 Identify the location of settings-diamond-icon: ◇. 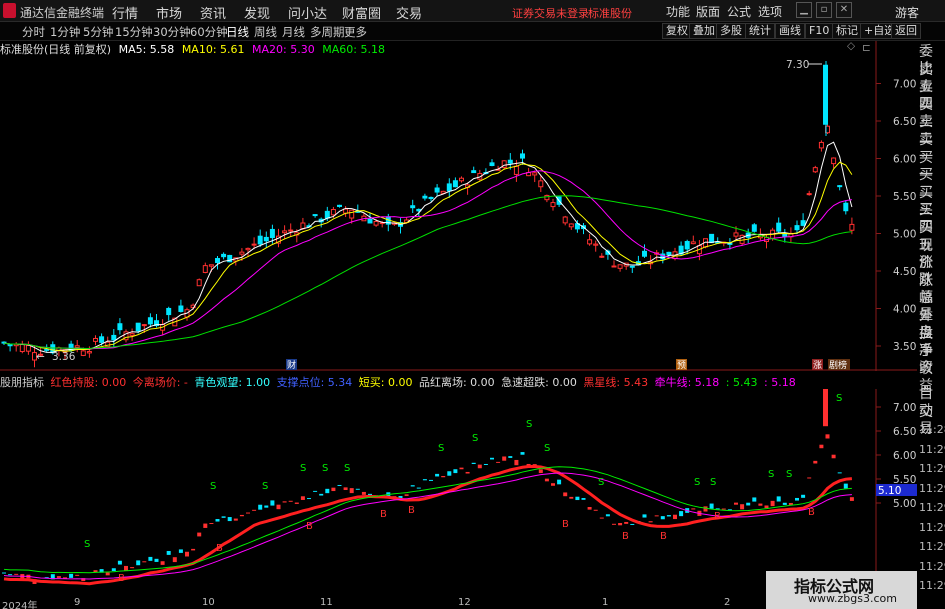
(851, 46).